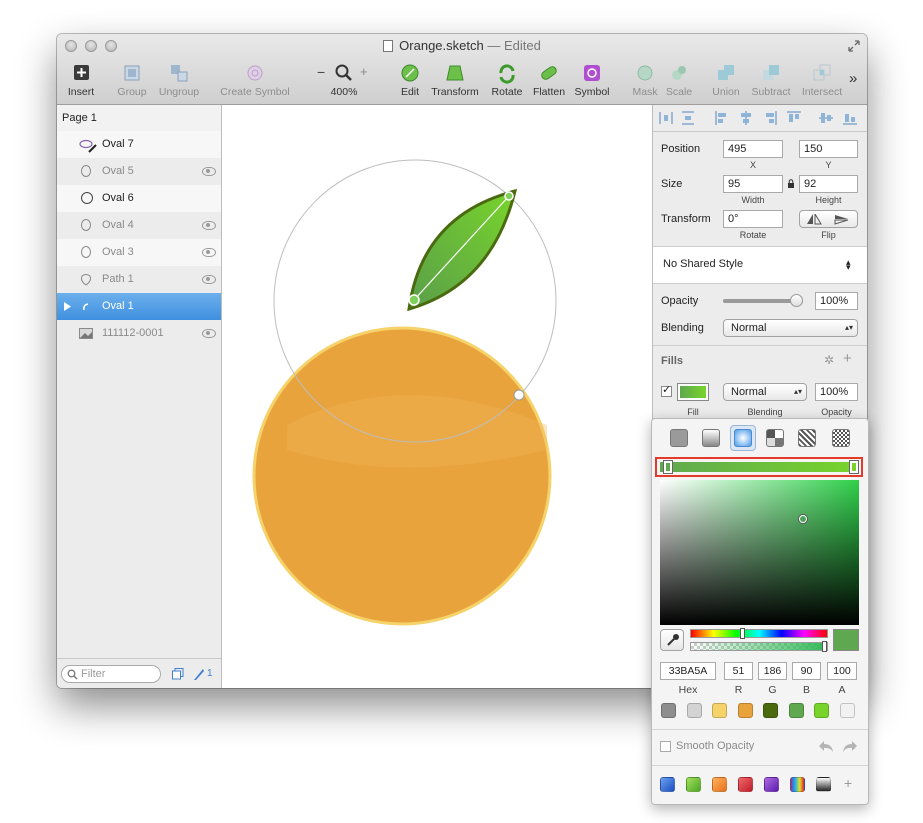 This screenshot has width=923, height=823. What do you see at coordinates (139, 279) in the screenshot?
I see `layer-row: Path 1` at bounding box center [139, 279].